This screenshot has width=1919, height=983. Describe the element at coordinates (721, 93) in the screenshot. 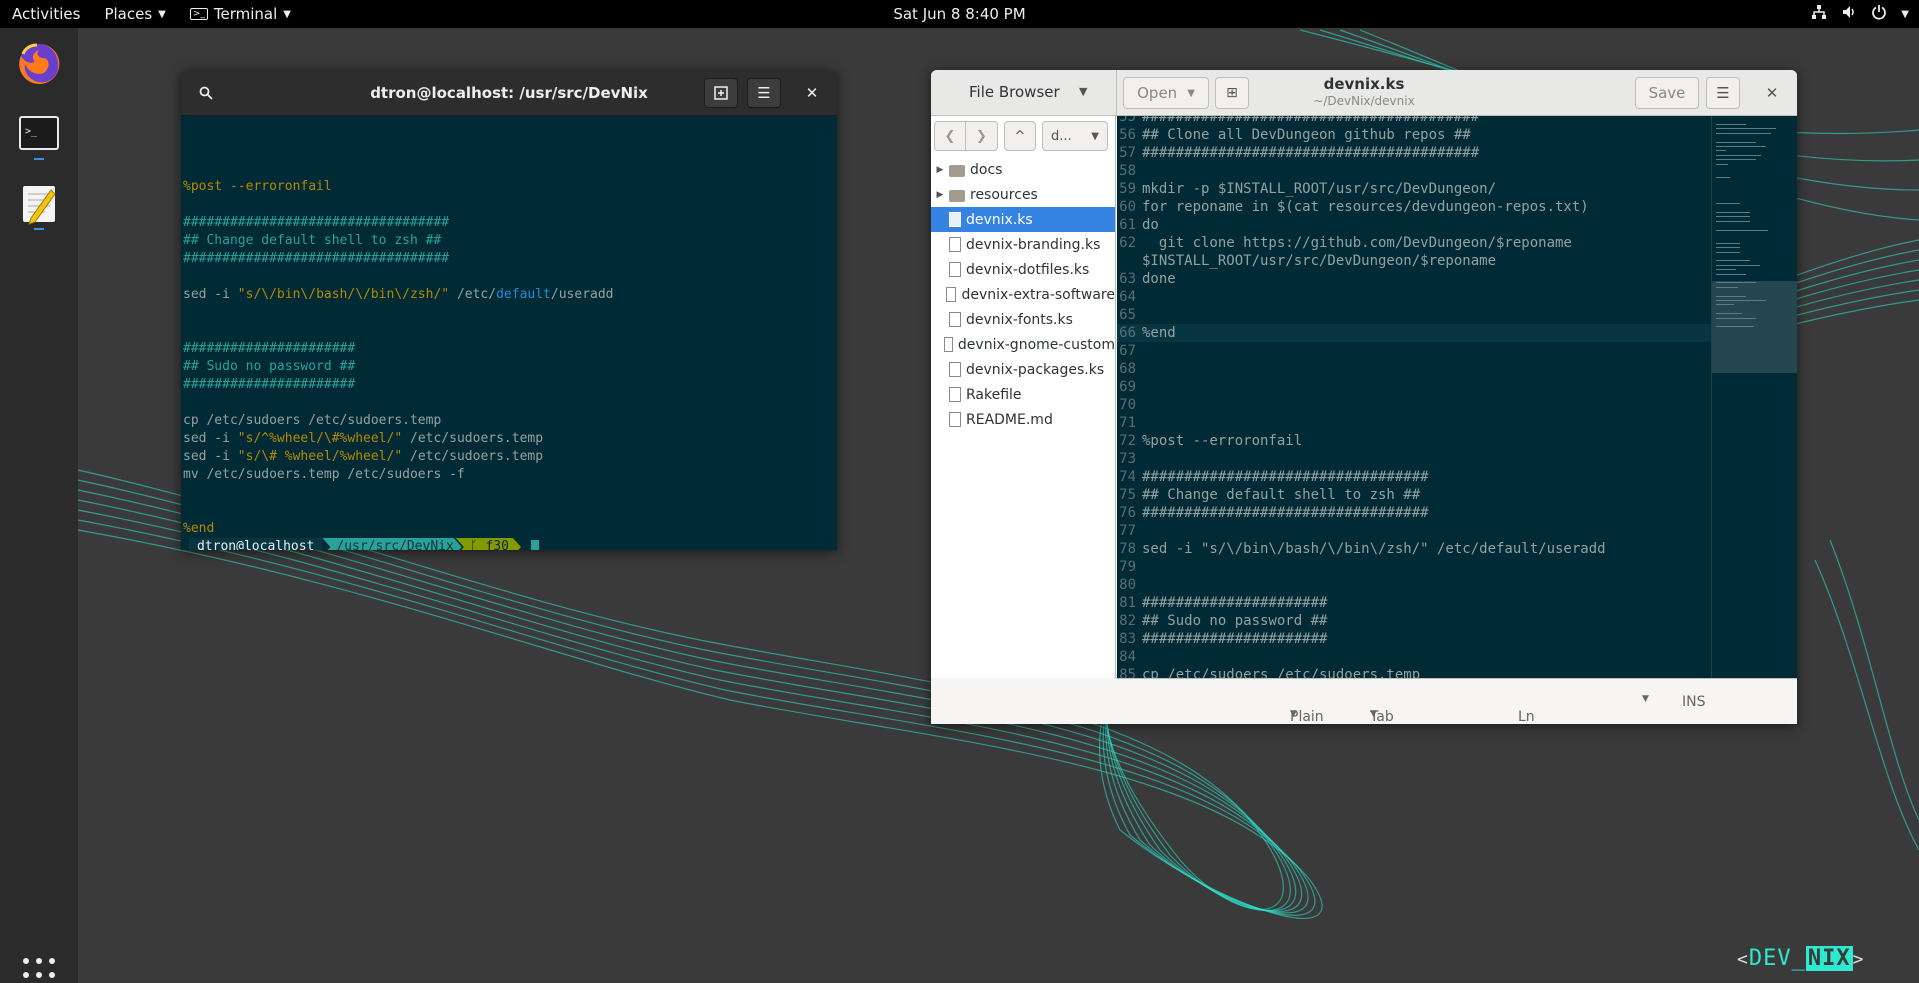

I see `new-tab-button` at that location.